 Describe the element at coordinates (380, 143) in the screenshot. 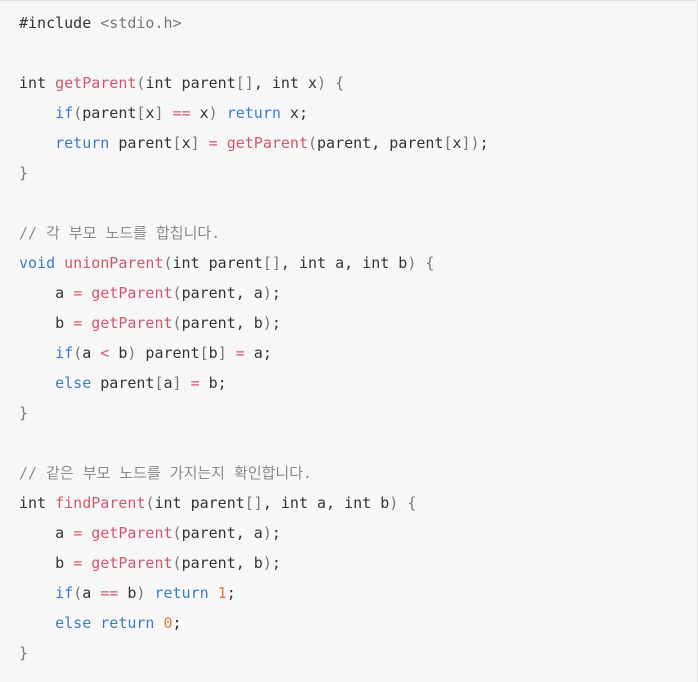

I see `code-token-plain: parent, parent` at that location.